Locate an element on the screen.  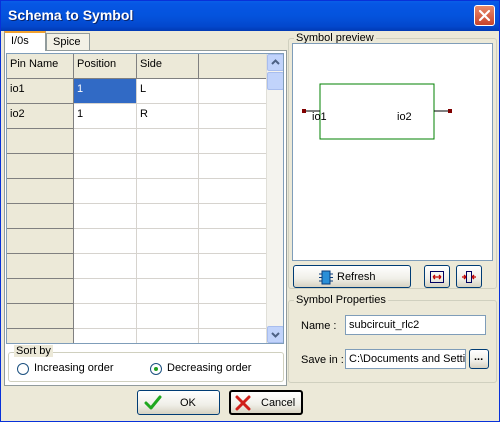
sort-by-label: Sort by is located at coordinates (33, 351).